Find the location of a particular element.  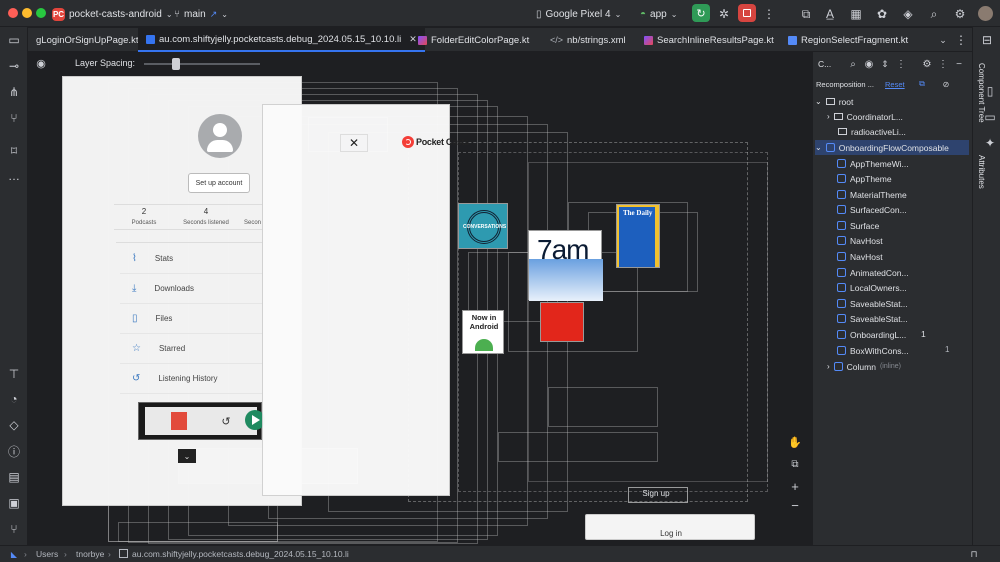

tree-node-selected: ⌄ OnboardingFlowComposable is located at coordinates (892, 147).